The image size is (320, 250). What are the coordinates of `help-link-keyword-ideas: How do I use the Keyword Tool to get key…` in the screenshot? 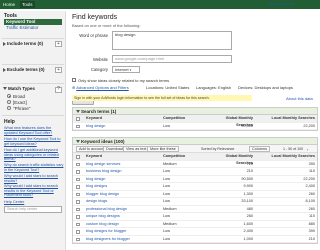 It's located at (34, 141).